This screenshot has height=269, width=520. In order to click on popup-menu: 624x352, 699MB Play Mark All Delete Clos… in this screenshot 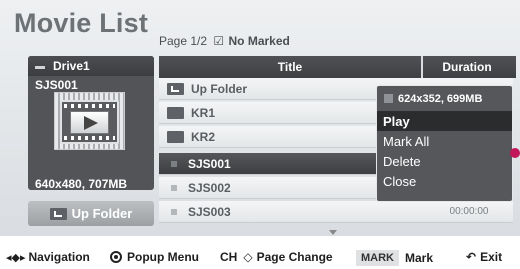, I will do `click(444, 143)`.